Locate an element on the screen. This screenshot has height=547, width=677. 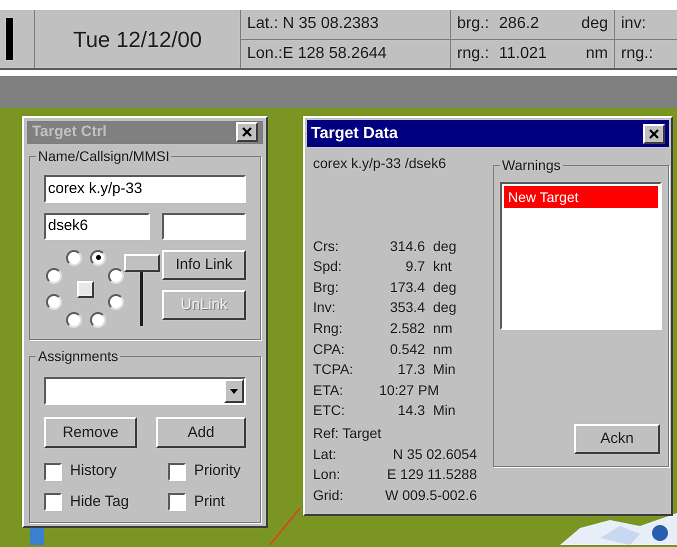
data-value: 314.6 is located at coordinates (406, 246).